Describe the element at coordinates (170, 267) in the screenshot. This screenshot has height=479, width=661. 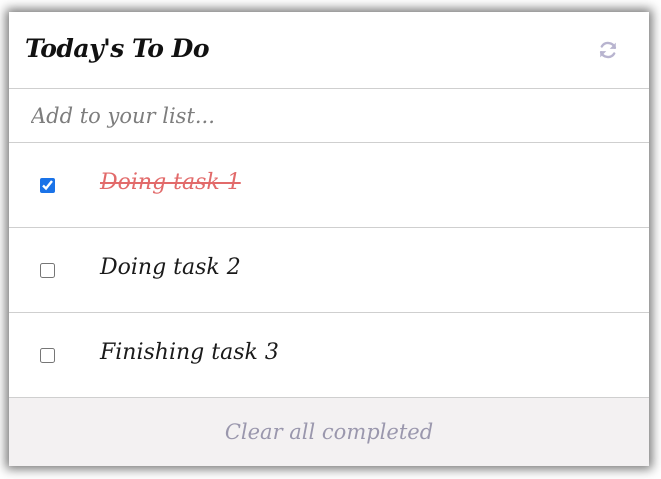
I see `task-label: Doing task 2` at that location.